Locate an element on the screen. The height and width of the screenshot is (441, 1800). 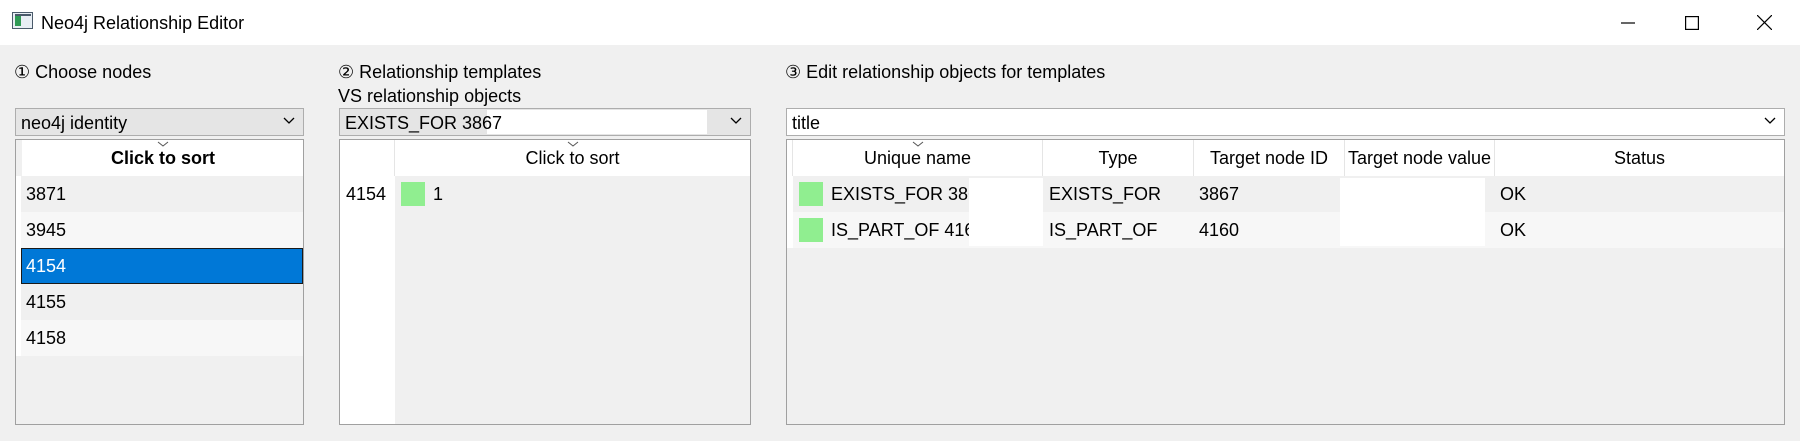
template-table: Click to sort 4154 1 is located at coordinates (545, 282).